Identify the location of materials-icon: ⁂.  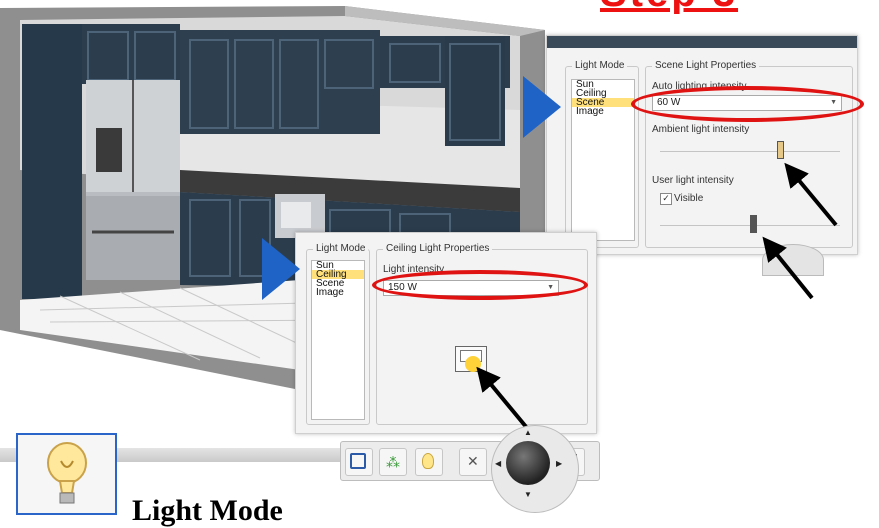
(393, 462).